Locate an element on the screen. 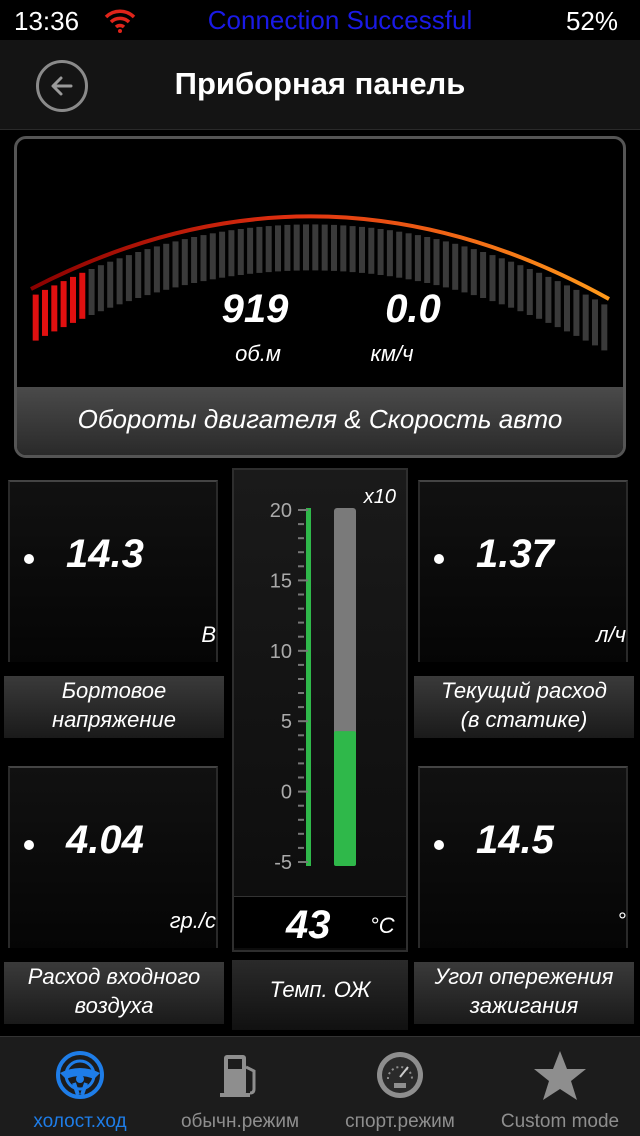 The height and width of the screenshot is (1136, 640). tab-label: обычн.режим is located at coordinates (240, 1121).